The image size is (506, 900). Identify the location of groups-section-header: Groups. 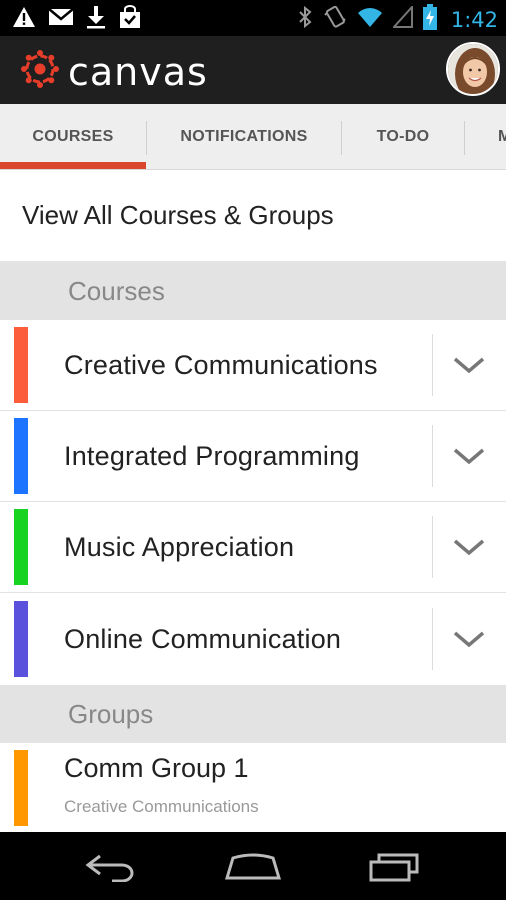
(253, 714).